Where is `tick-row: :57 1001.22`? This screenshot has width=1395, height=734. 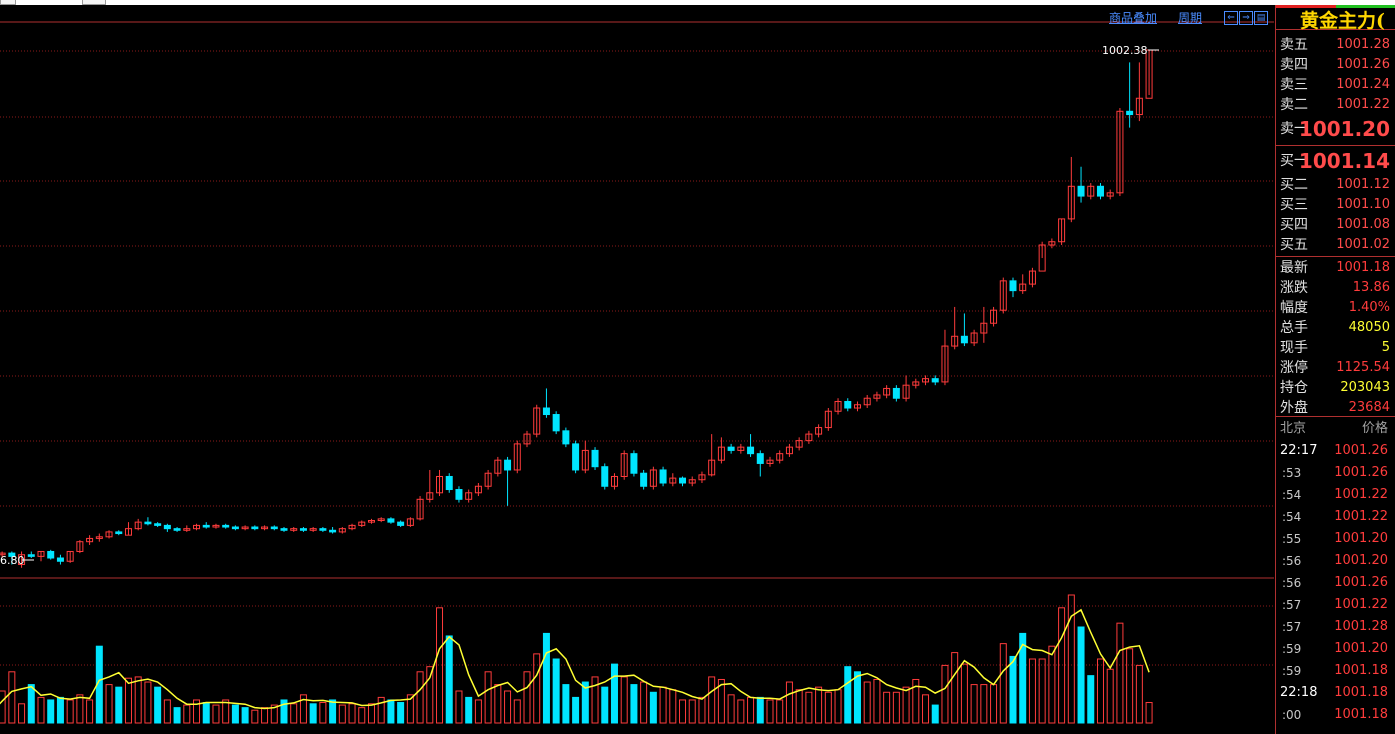
tick-row: :57 1001.22 is located at coordinates (1335, 605).